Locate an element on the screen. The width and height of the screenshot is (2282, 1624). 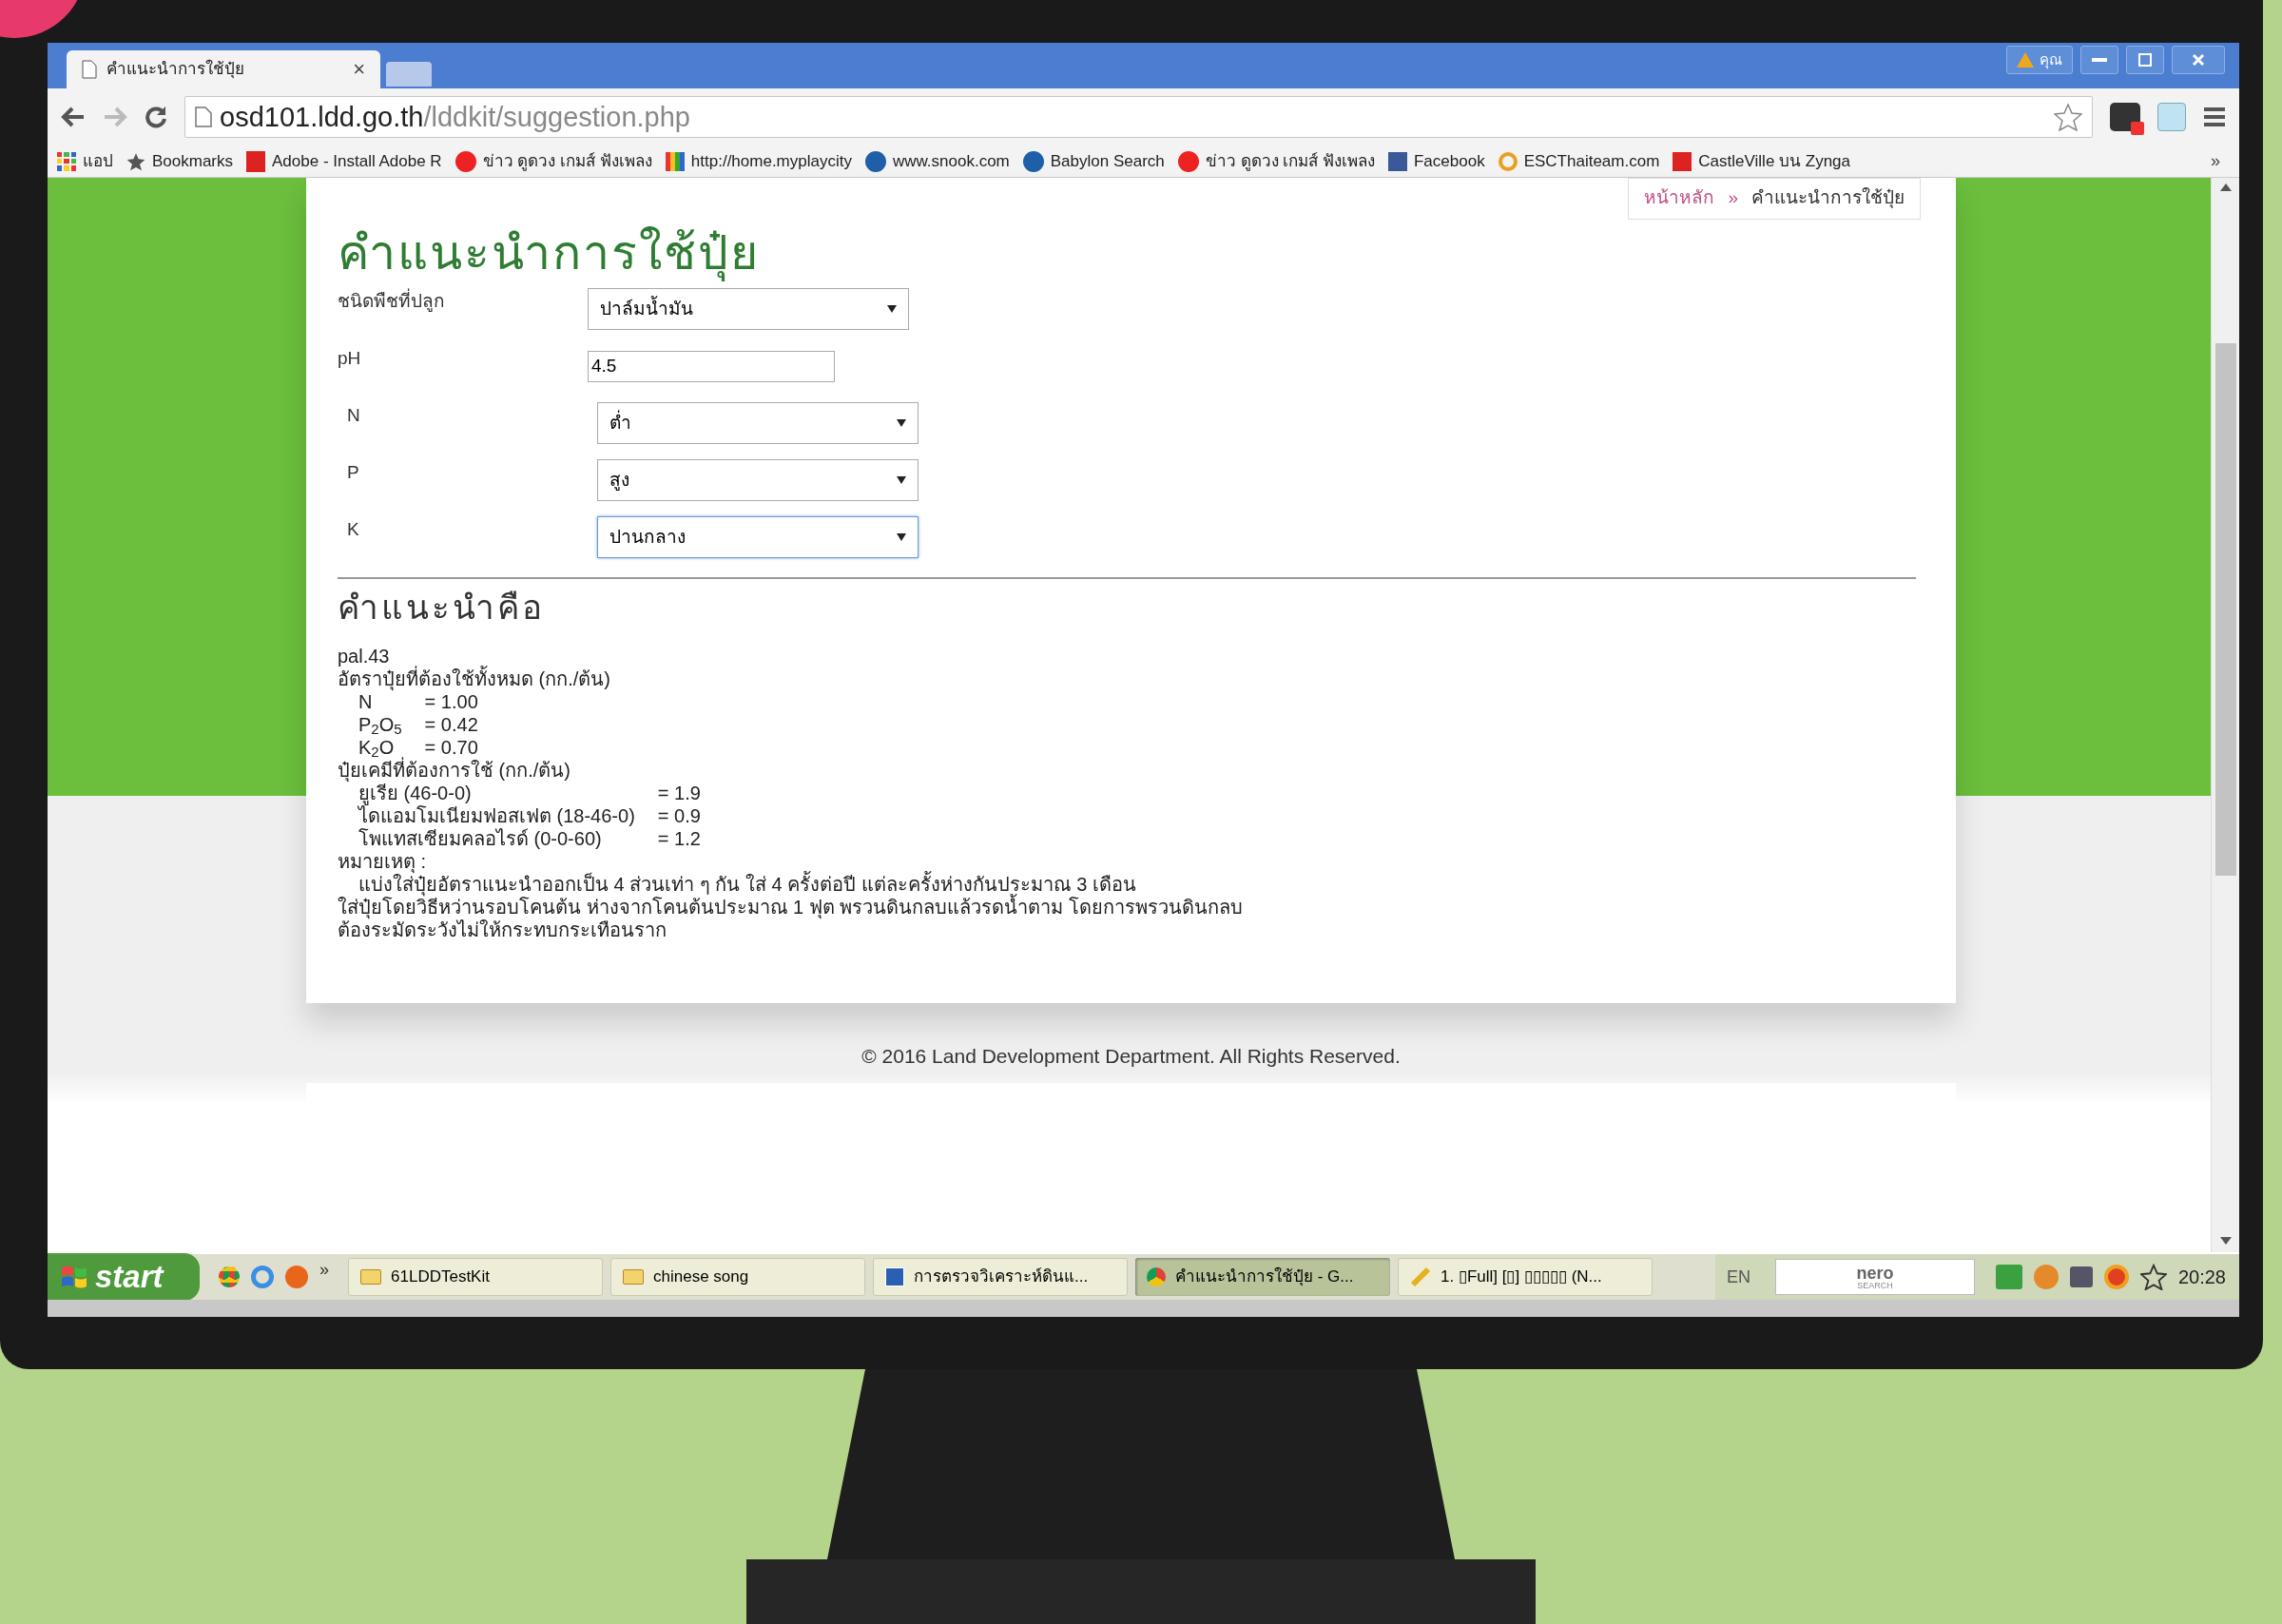
url-path: /lddkit/suggestion.php is located at coordinates (556, 116).